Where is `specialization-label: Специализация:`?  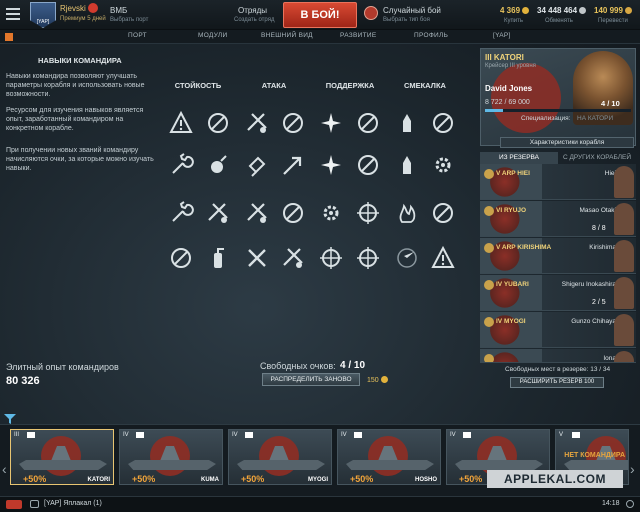
specialization-label: Специализация: is located at coordinates (546, 118).